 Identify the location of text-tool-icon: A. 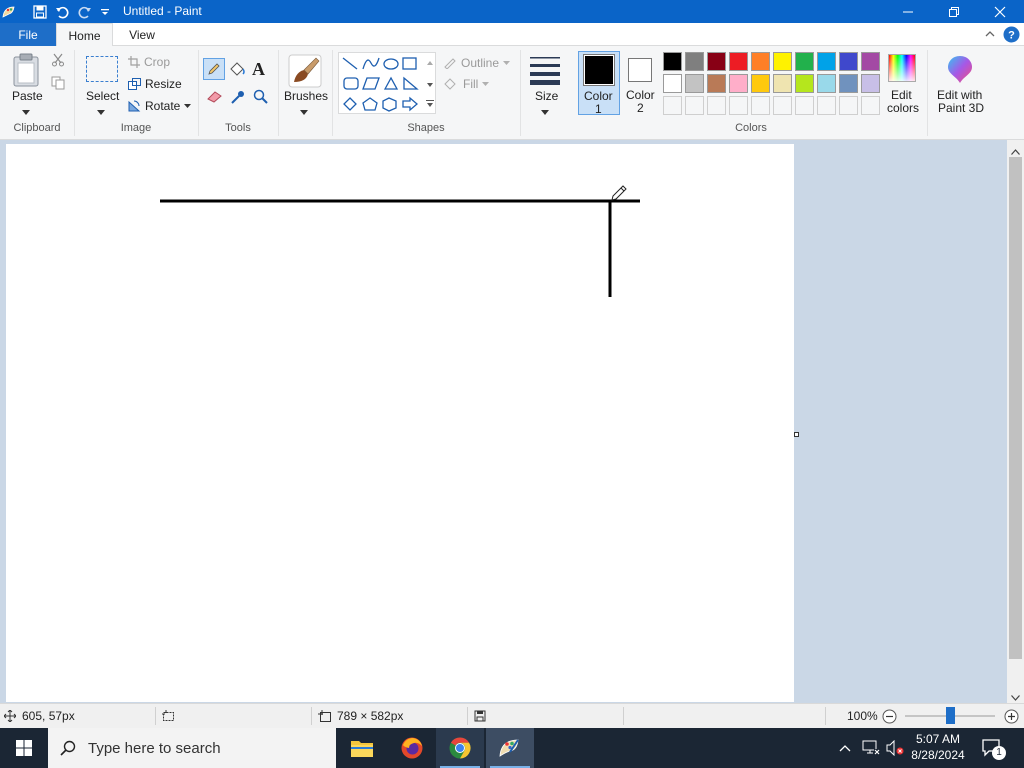
(258, 69).